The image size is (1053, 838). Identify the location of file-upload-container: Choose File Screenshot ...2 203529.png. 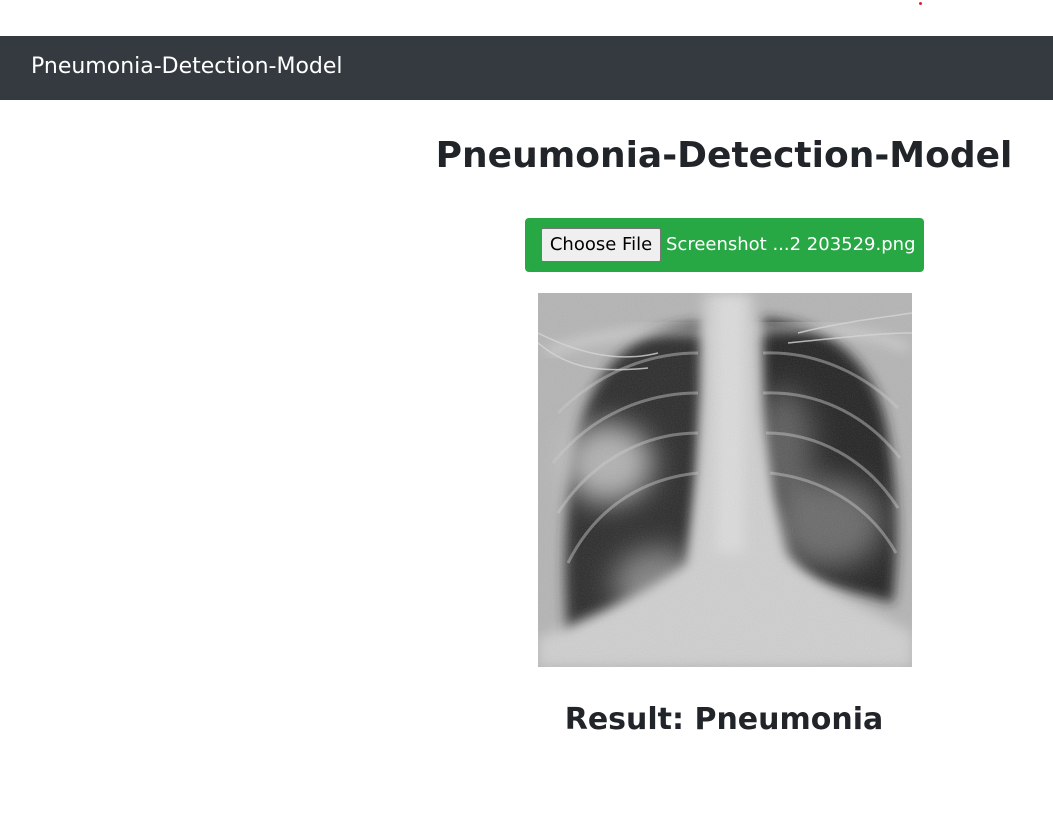
(724, 245).